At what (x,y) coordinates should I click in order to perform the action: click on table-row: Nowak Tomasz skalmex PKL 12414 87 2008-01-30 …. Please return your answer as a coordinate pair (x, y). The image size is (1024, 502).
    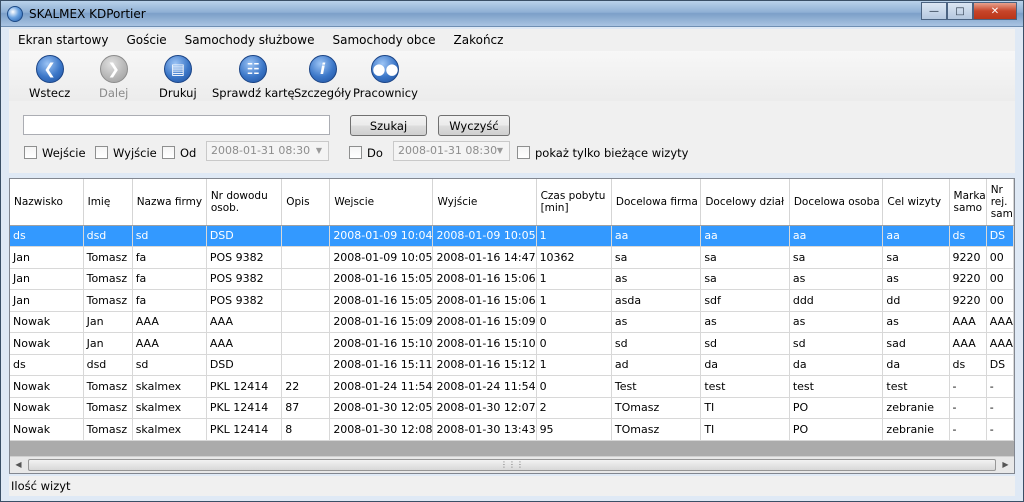
    Looking at the image, I should click on (512, 408).